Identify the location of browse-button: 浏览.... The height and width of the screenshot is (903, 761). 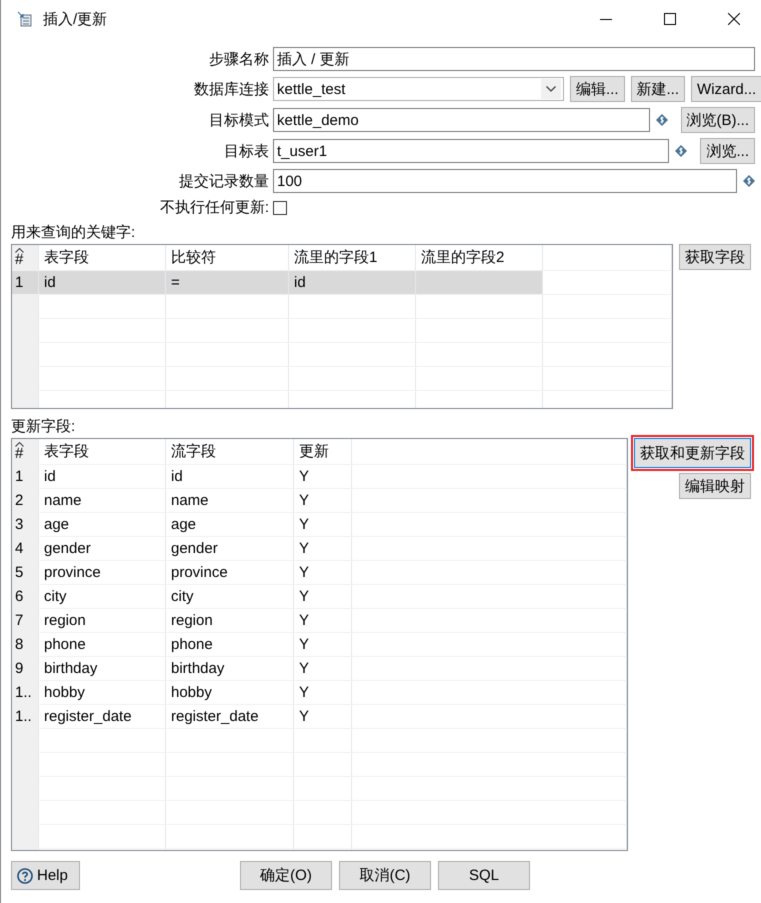
(727, 151).